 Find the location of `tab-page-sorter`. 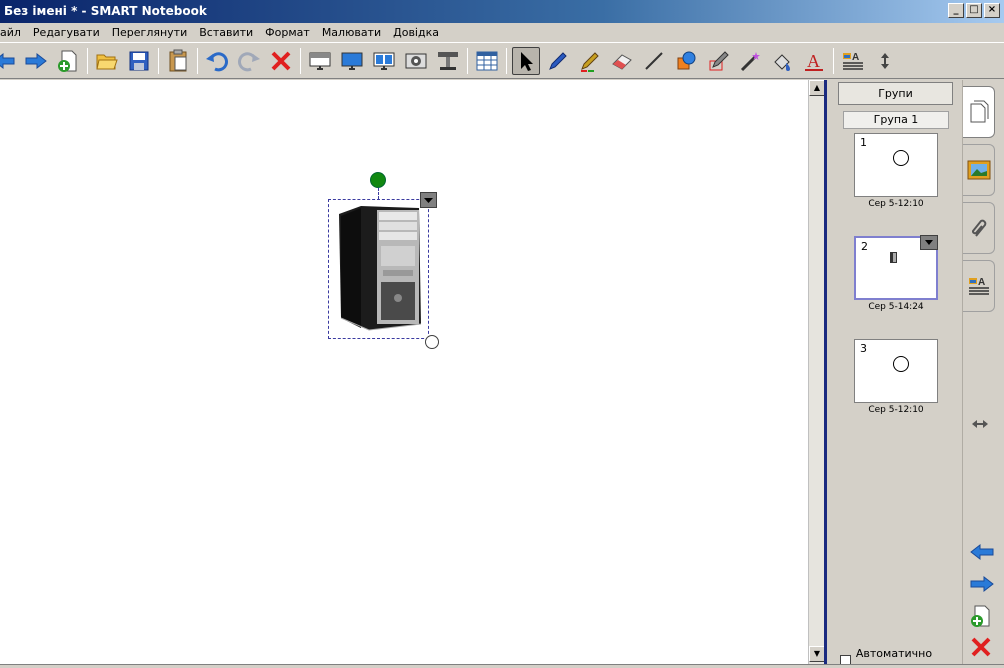

tab-page-sorter is located at coordinates (979, 112).